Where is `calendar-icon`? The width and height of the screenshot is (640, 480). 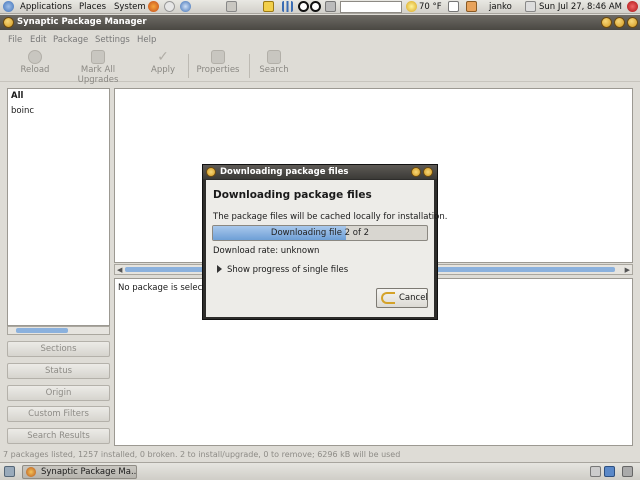
calendar-icon is located at coordinates (530, 6).